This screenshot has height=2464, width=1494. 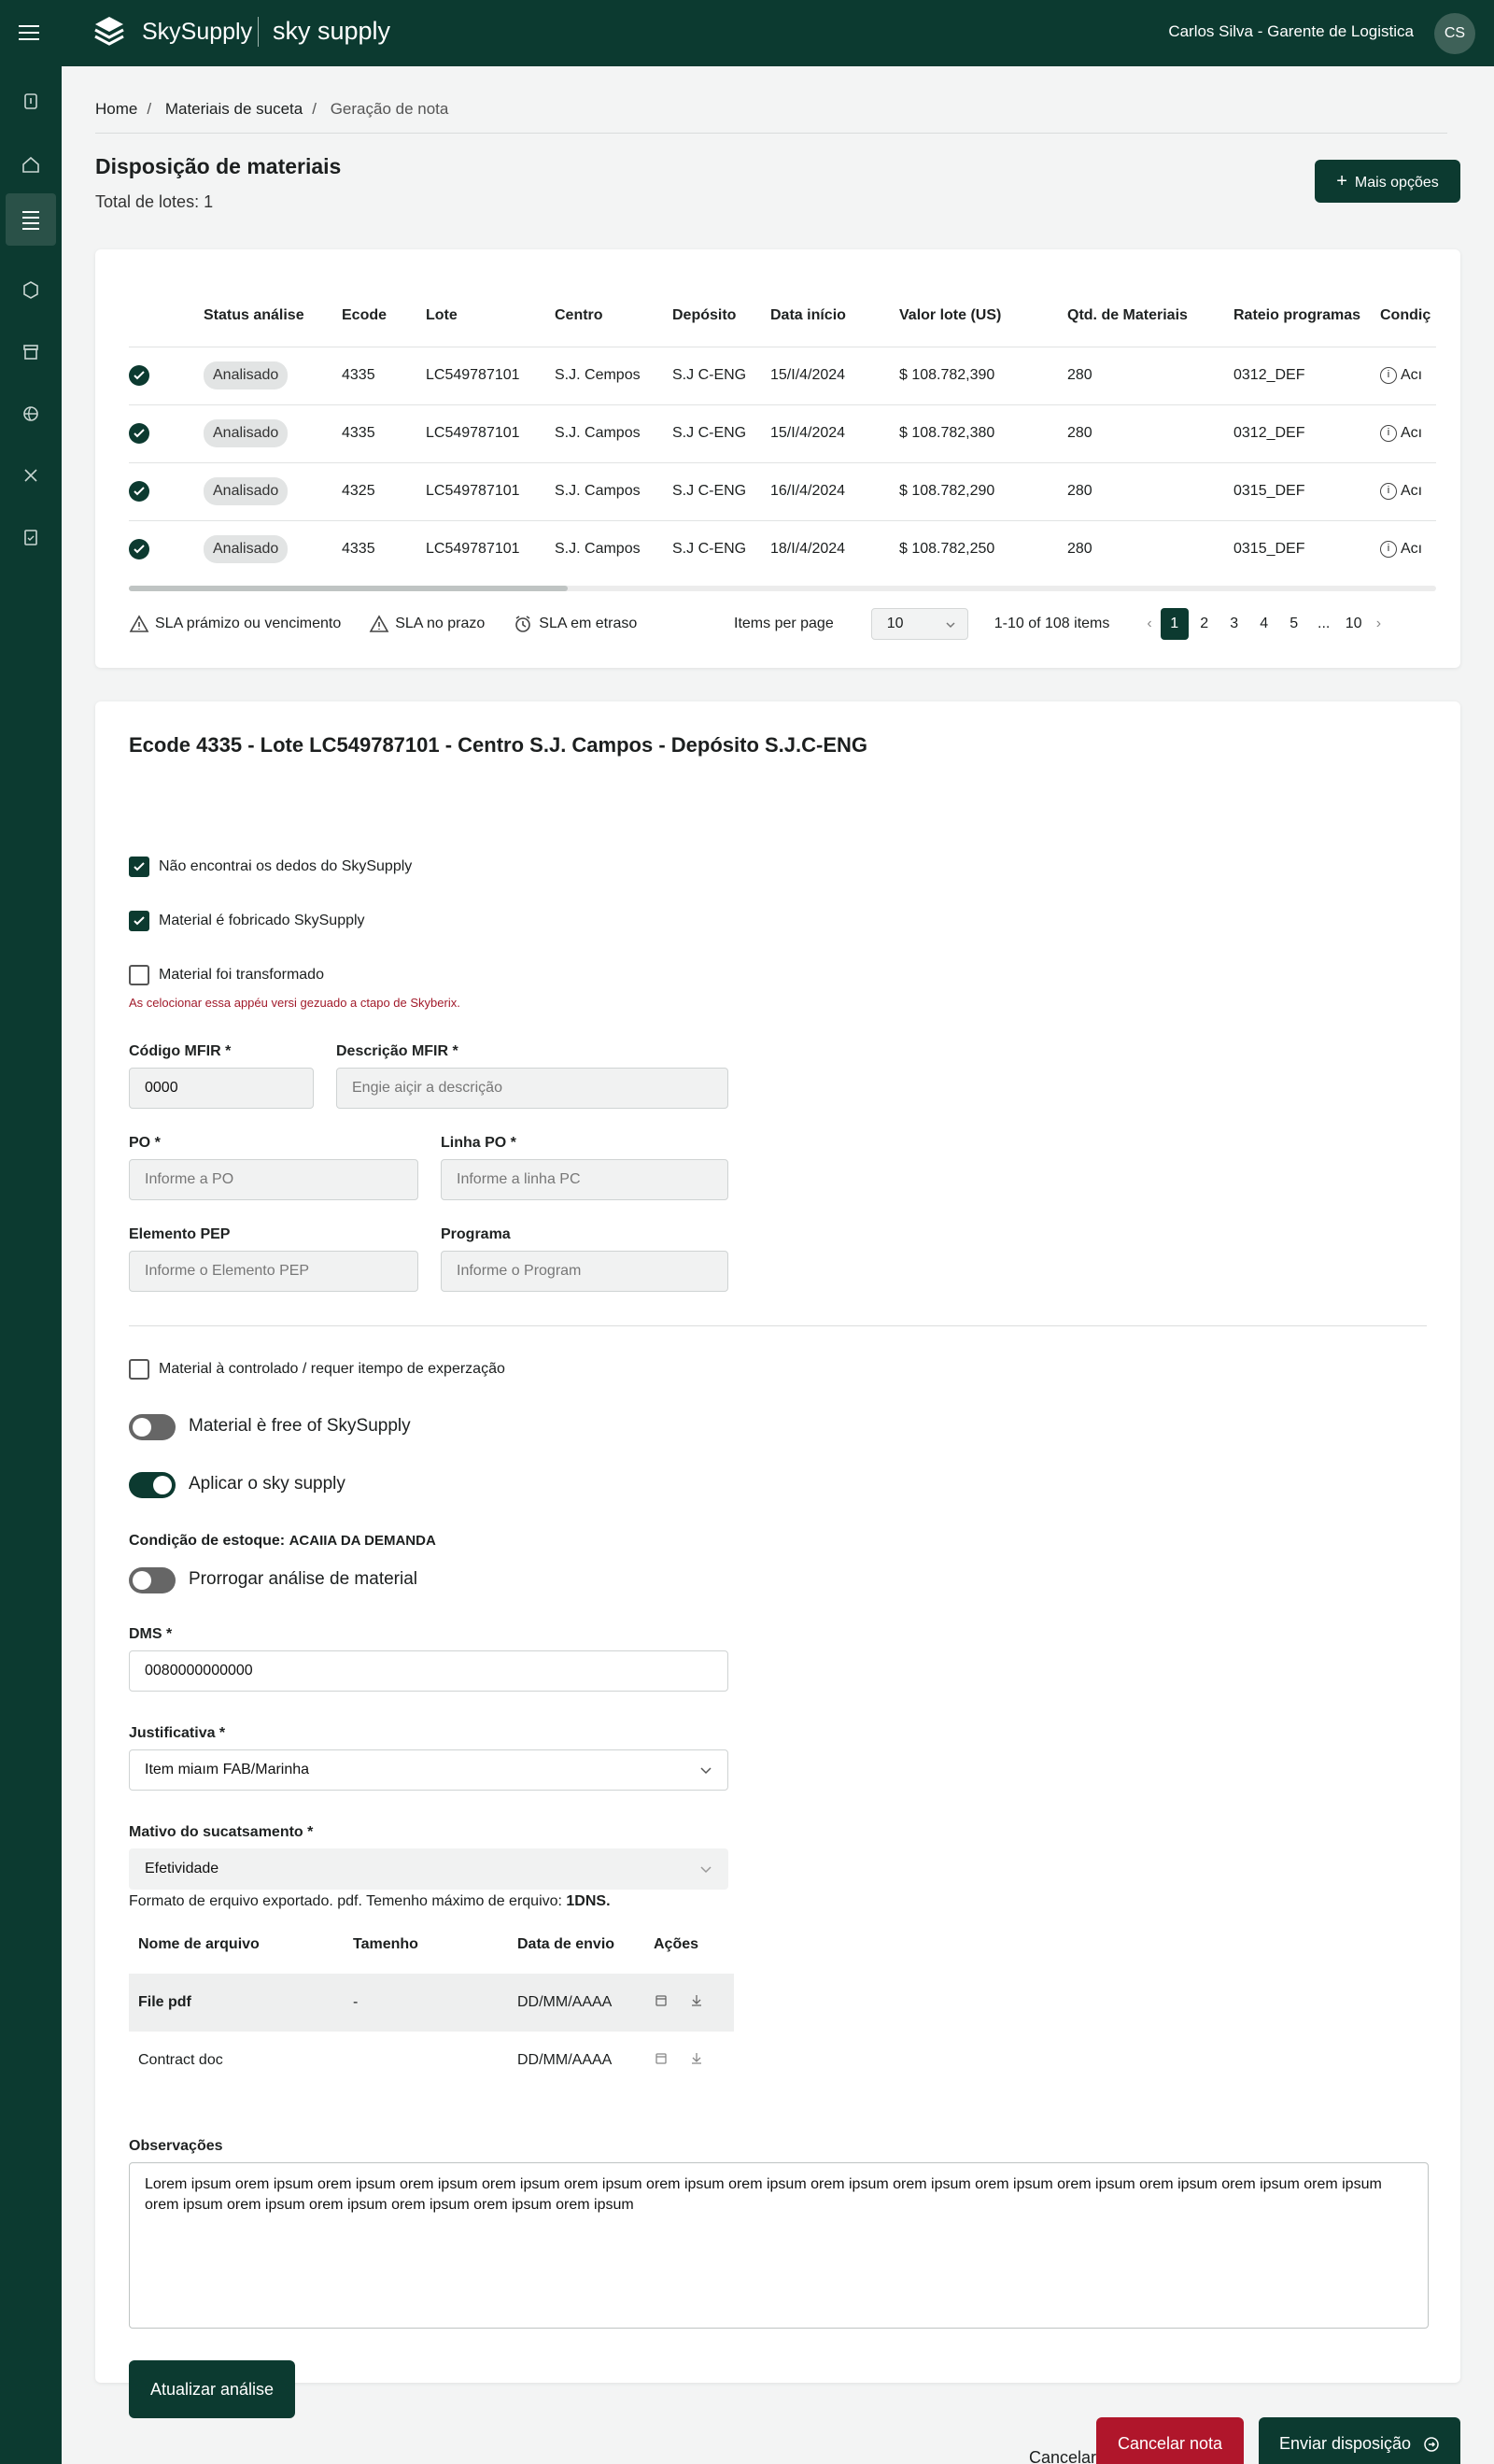 What do you see at coordinates (1345, 2444) in the screenshot?
I see `send-disposition-label: Enviar disposição` at bounding box center [1345, 2444].